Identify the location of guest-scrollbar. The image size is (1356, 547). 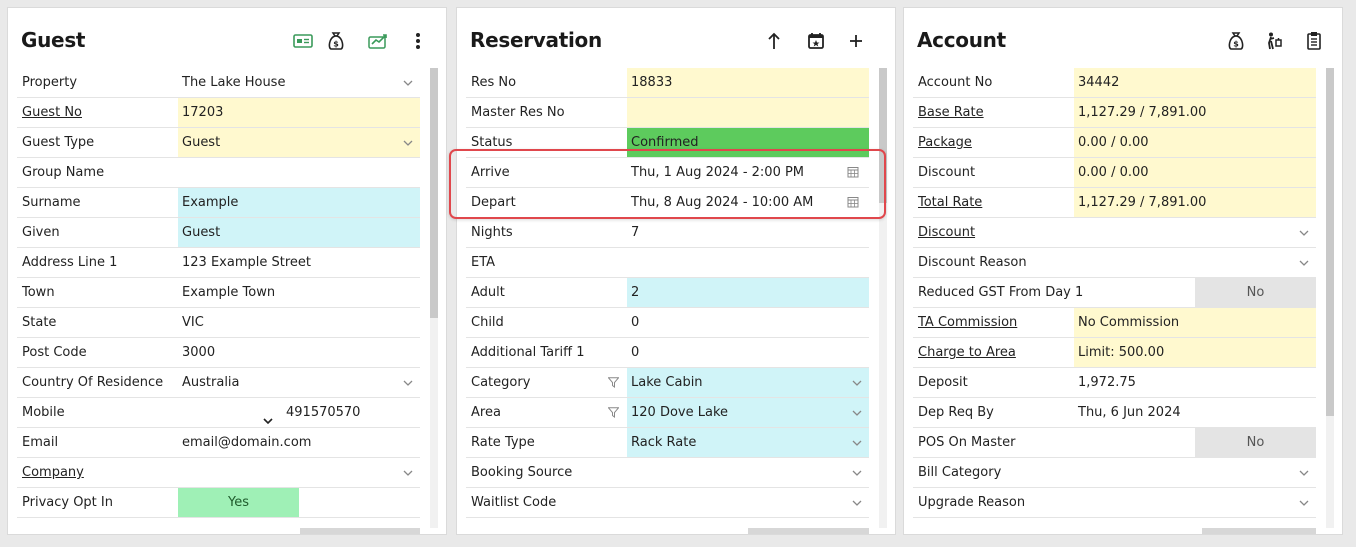
(434, 298).